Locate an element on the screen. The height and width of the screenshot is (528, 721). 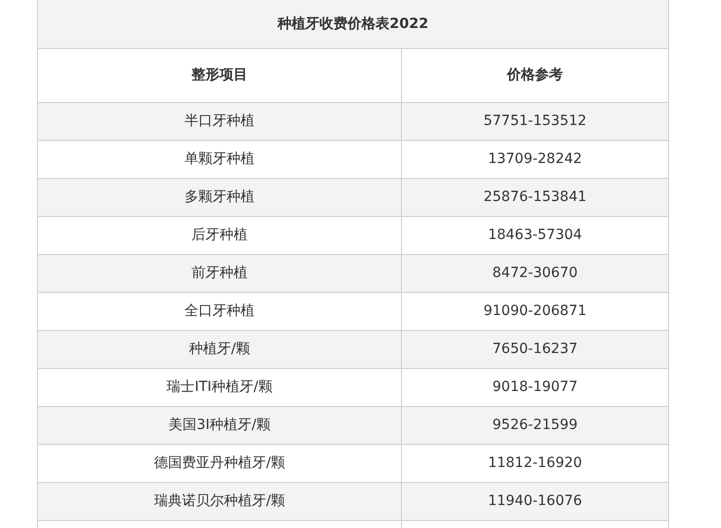
table-cell-text: 11940-16076 is located at coordinates (535, 501).